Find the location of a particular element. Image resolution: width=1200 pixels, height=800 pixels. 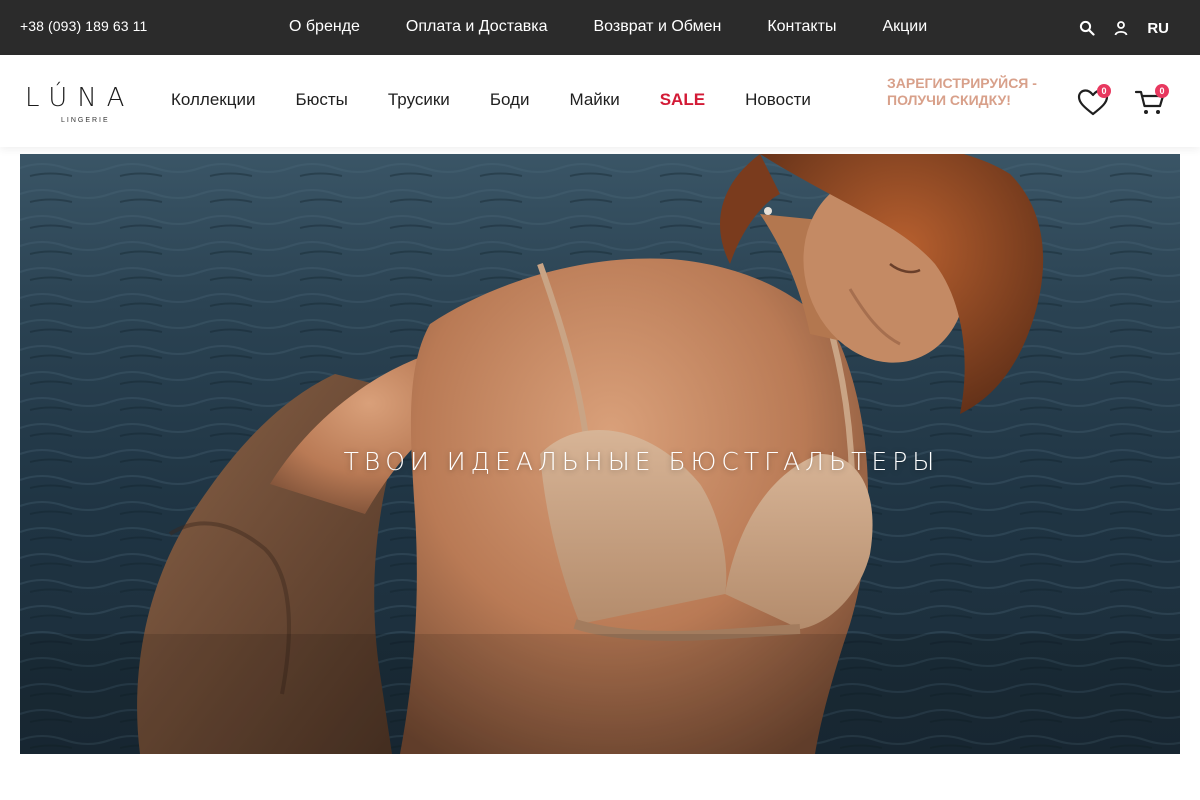

nav-bras: Бюсты is located at coordinates (321, 100).